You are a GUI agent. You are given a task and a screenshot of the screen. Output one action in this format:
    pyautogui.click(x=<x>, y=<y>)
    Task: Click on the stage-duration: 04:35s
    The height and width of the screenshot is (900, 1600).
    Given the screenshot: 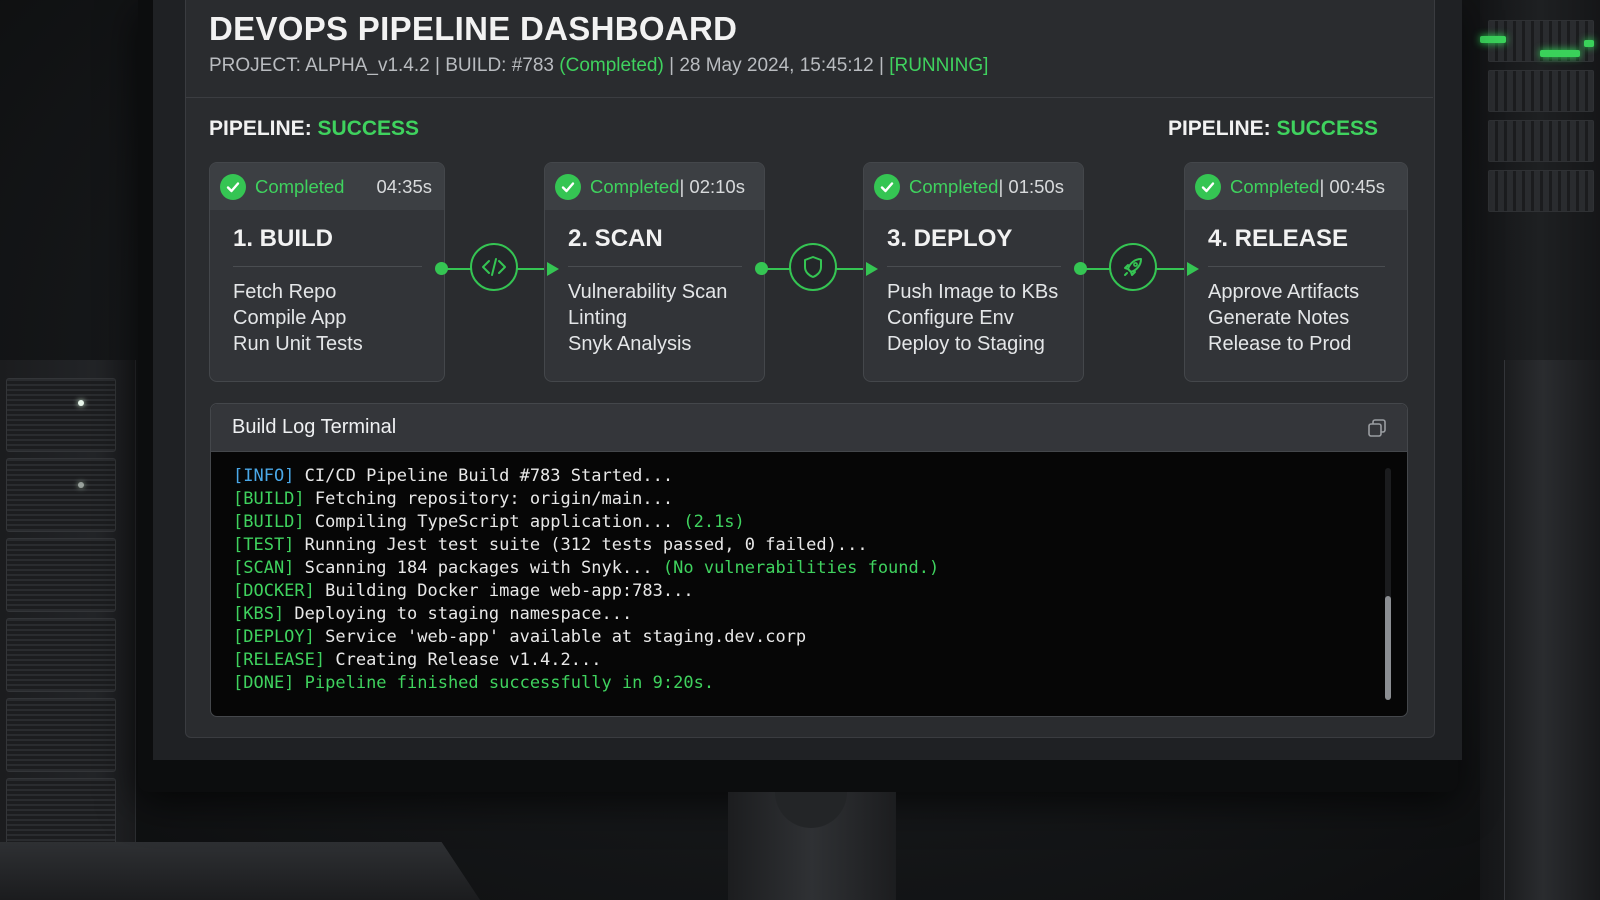 What is the action you would take?
    pyautogui.click(x=404, y=186)
    